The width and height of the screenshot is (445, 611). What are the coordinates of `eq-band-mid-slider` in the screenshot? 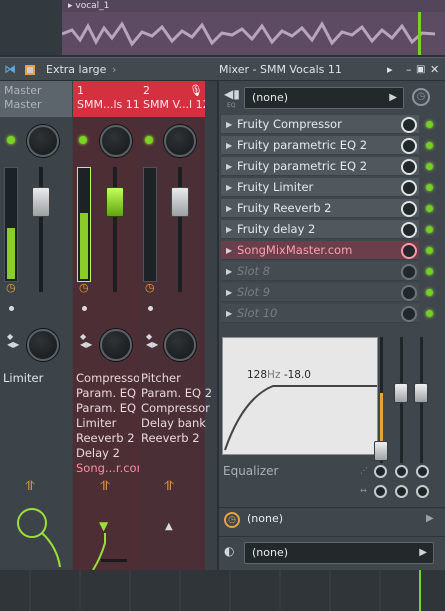 It's located at (401, 393).